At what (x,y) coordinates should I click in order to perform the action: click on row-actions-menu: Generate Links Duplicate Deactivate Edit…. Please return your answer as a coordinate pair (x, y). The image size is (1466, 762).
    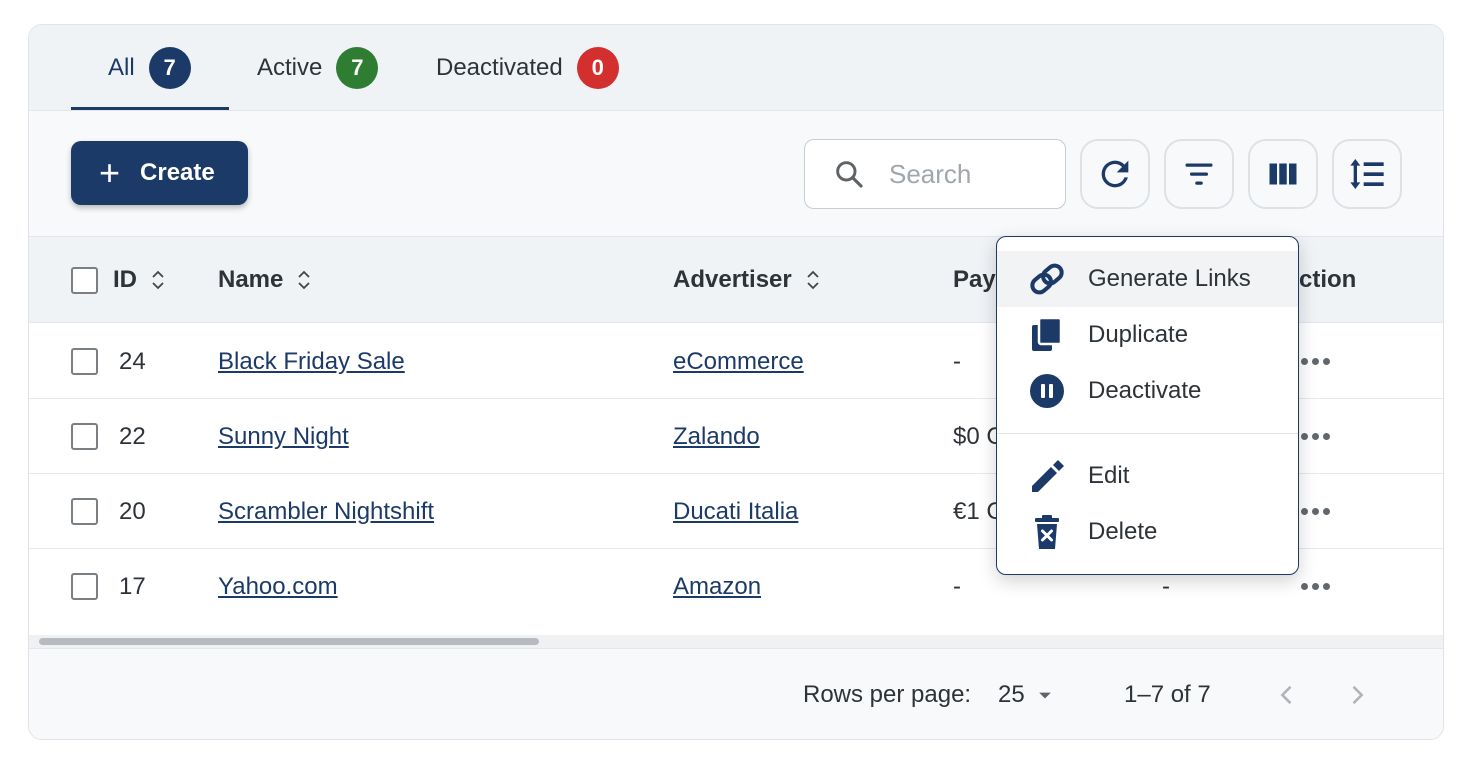
    Looking at the image, I should click on (1147, 405).